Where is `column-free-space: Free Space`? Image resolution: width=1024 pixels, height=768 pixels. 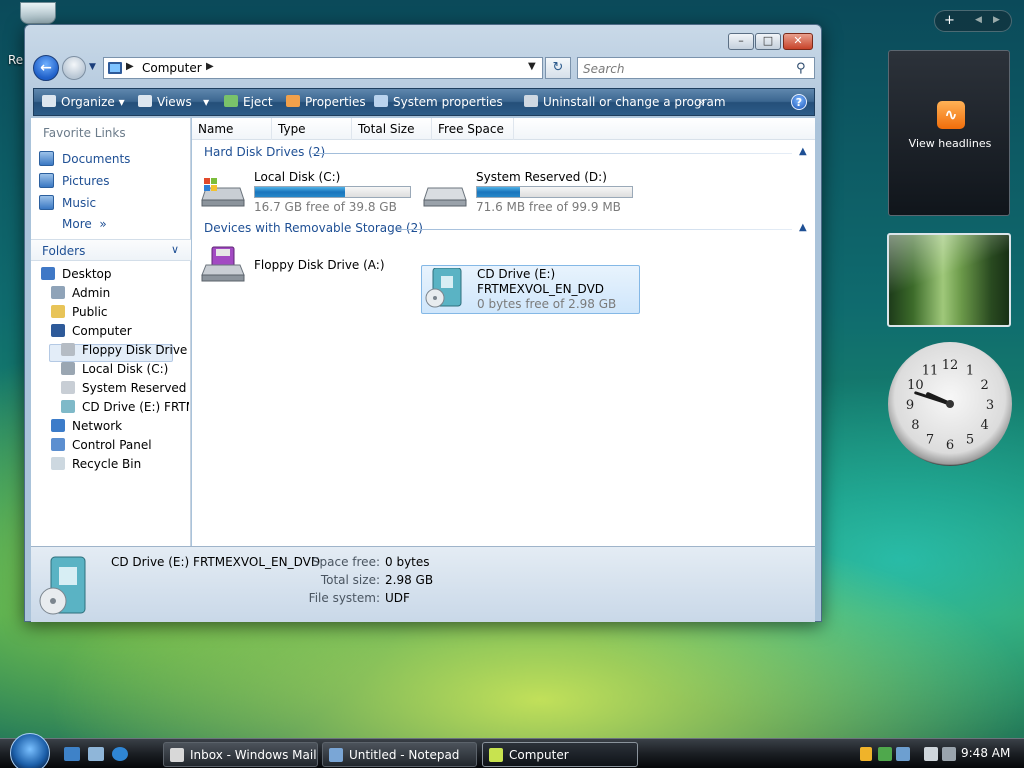 column-free-space: Free Space is located at coordinates (473, 129).